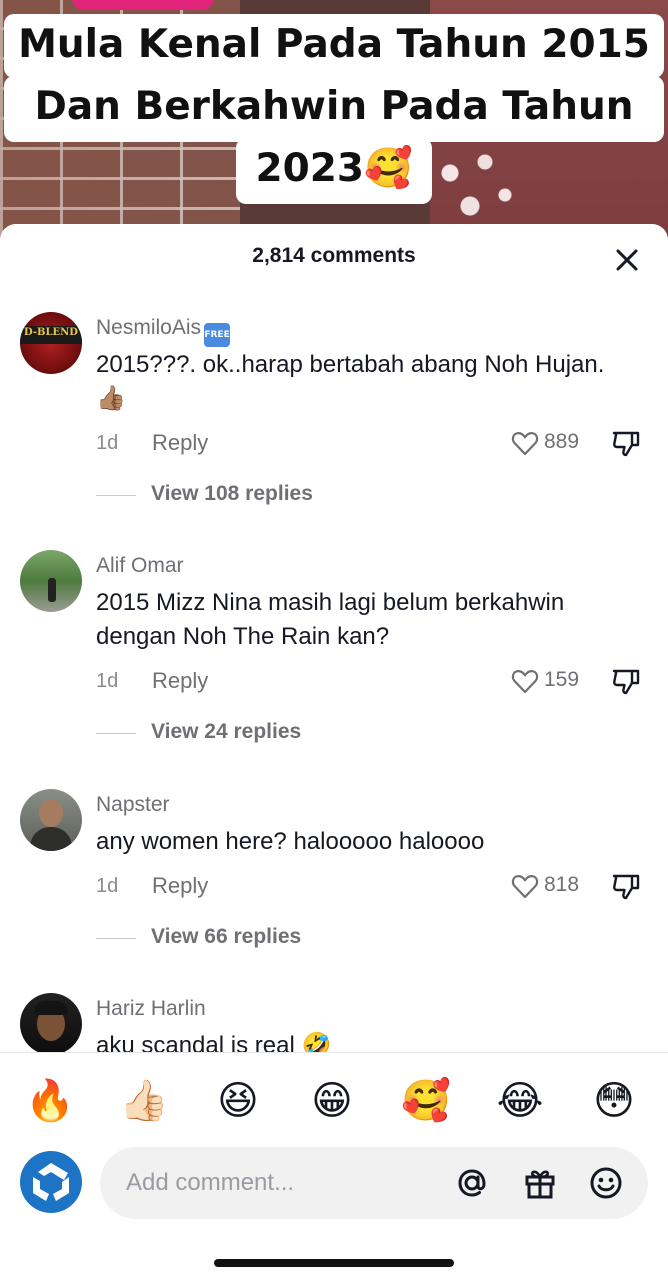 Image resolution: width=668 pixels, height=1280 pixels. I want to click on logo-icon, so click(51, 1182).